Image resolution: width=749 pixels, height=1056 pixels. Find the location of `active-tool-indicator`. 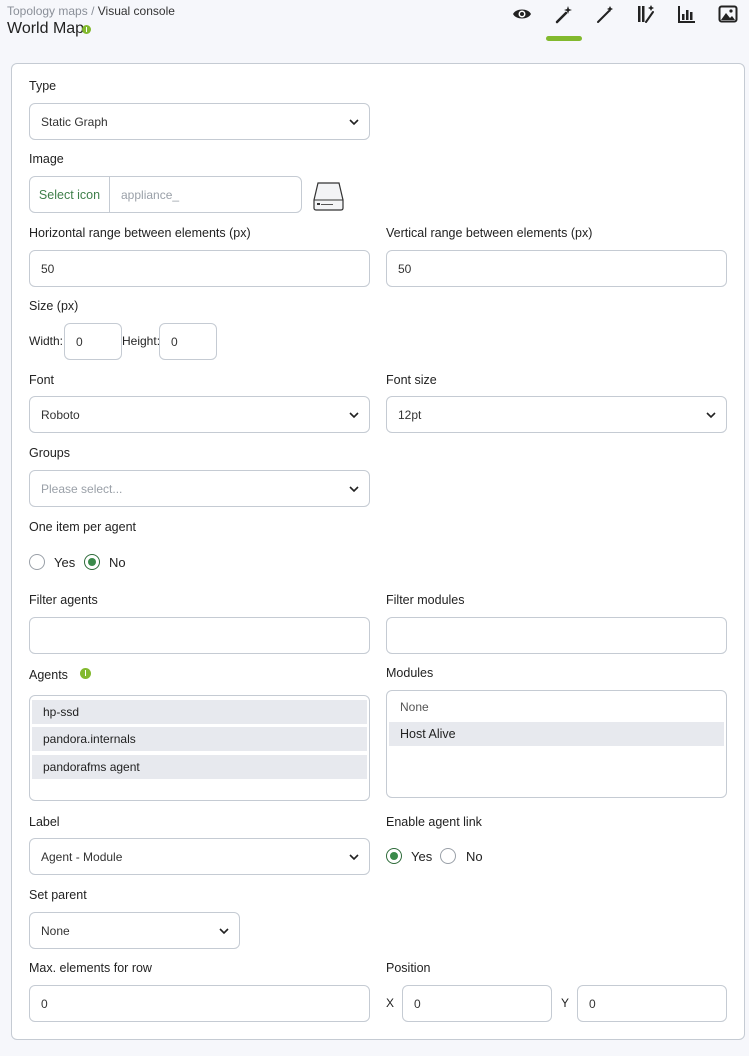

active-tool-indicator is located at coordinates (564, 38).